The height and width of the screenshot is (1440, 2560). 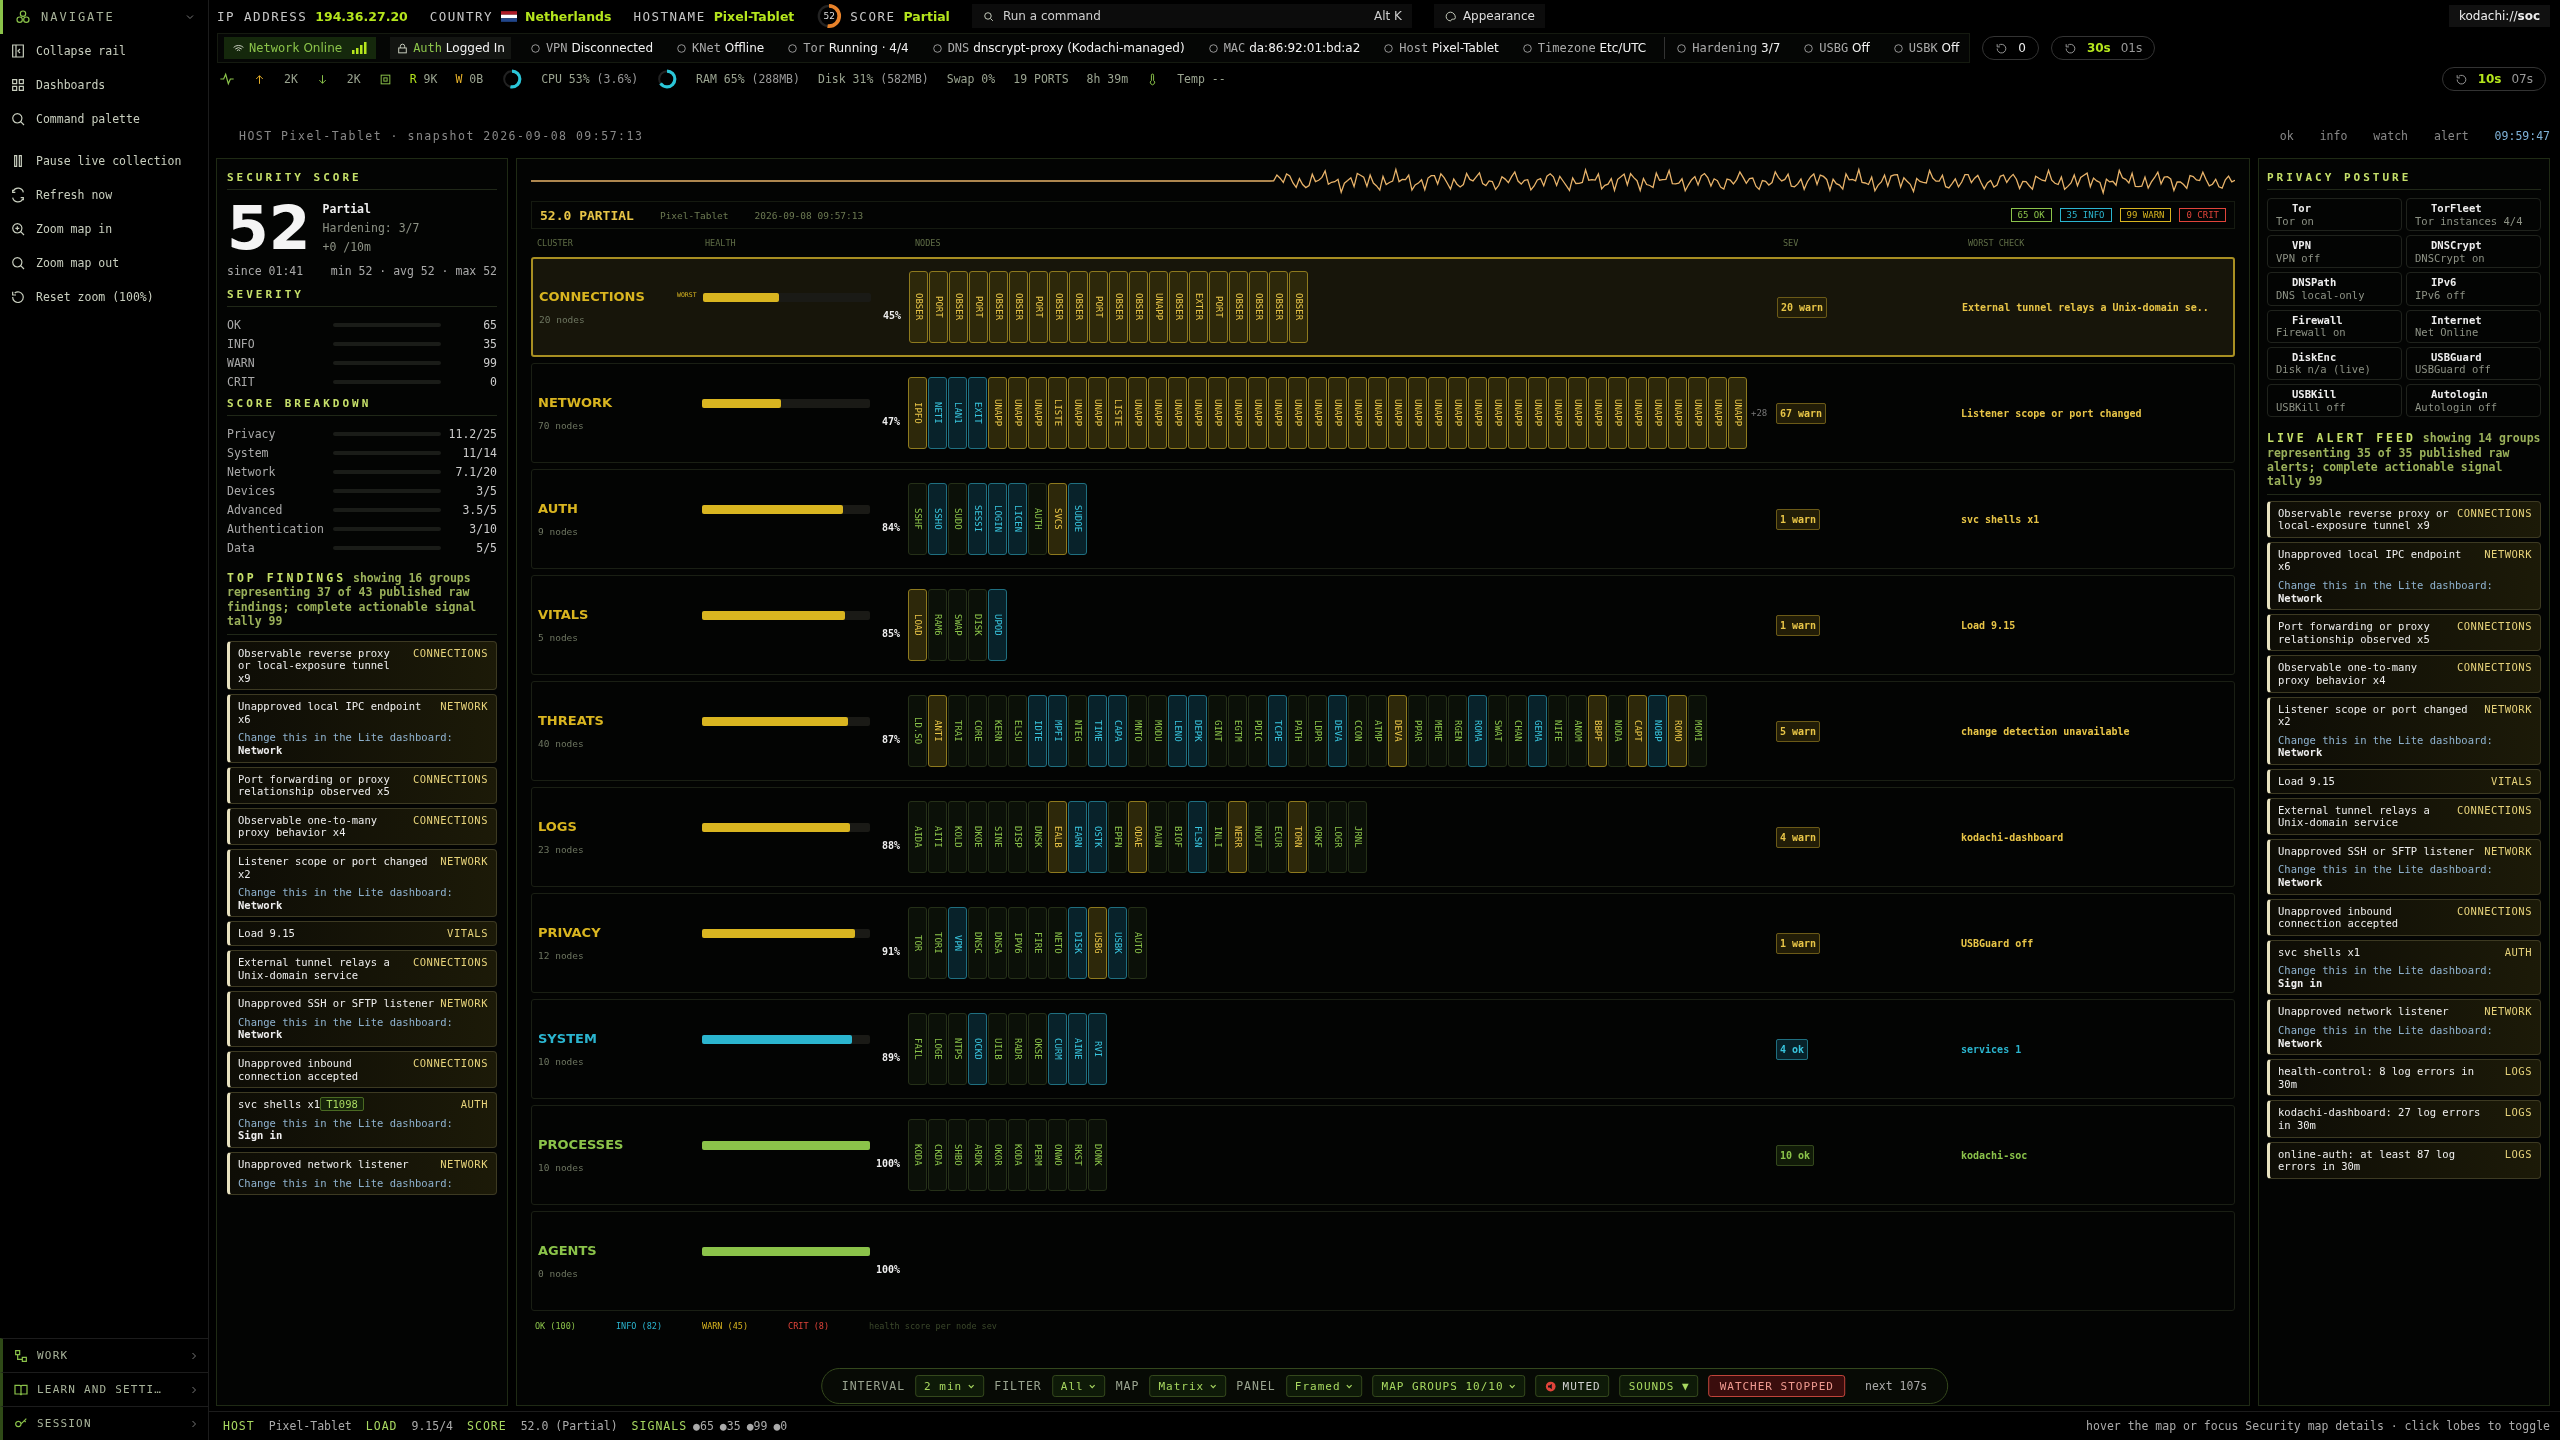 I want to click on map-node: OCKD, so click(x=977, y=1049).